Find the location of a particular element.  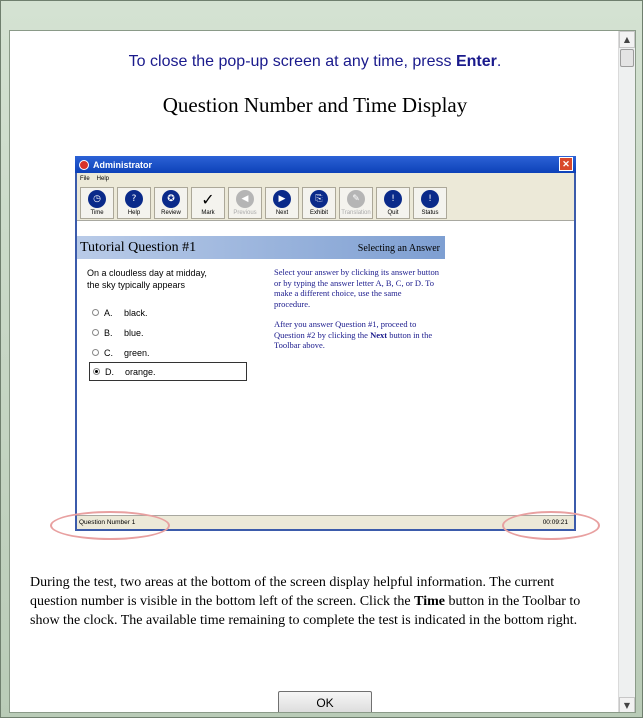

status-icon: ! is located at coordinates (430, 199).